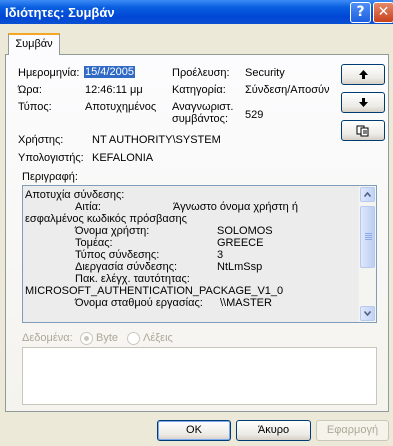 The height and width of the screenshot is (446, 393). Describe the element at coordinates (49, 73) in the screenshot. I see `date-label: Ημερομηνία:` at that location.